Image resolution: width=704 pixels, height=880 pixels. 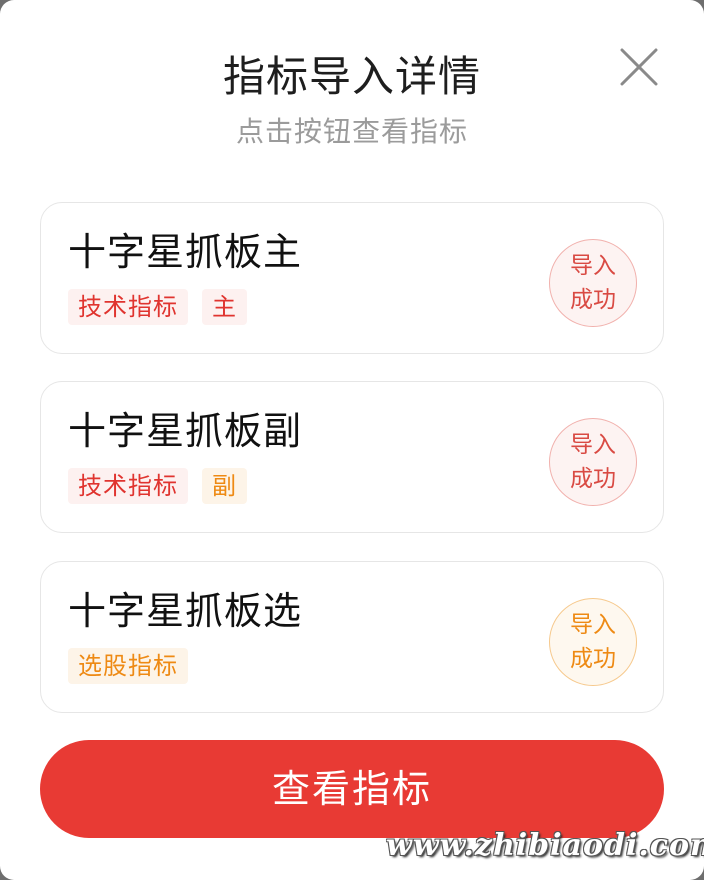 I want to click on indicator-name: 十字星抓板选, so click(x=185, y=611).